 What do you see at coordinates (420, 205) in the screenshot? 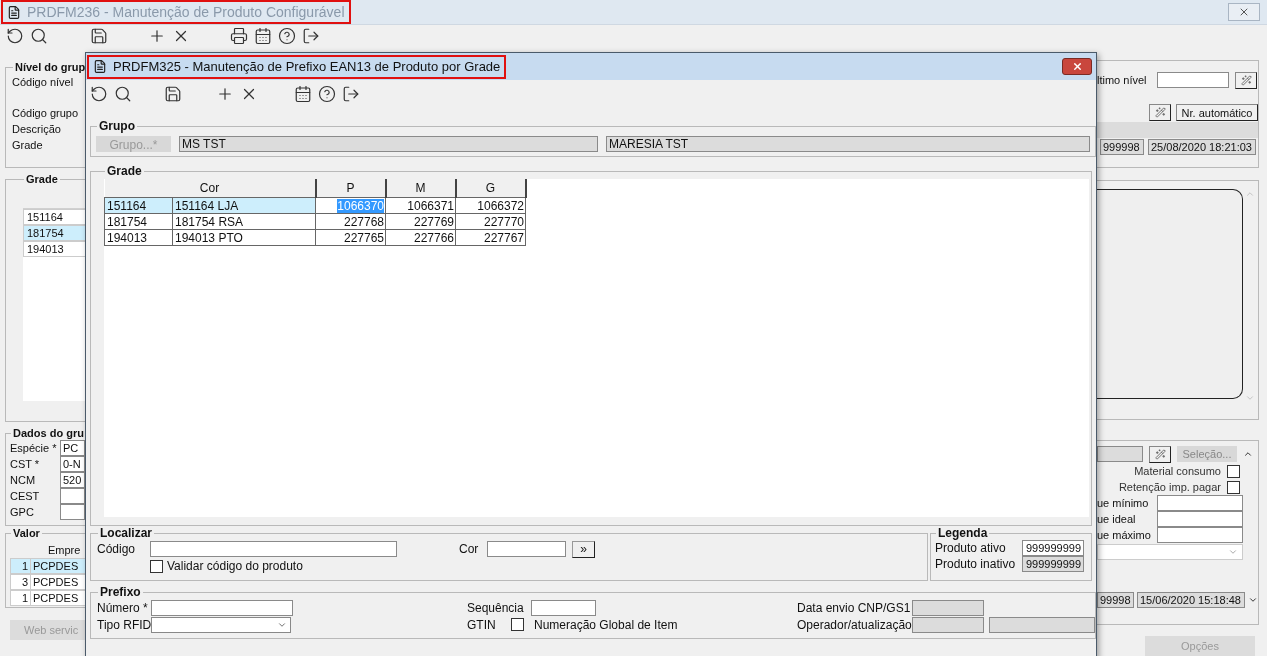
I see `table-cell: 1066371` at bounding box center [420, 205].